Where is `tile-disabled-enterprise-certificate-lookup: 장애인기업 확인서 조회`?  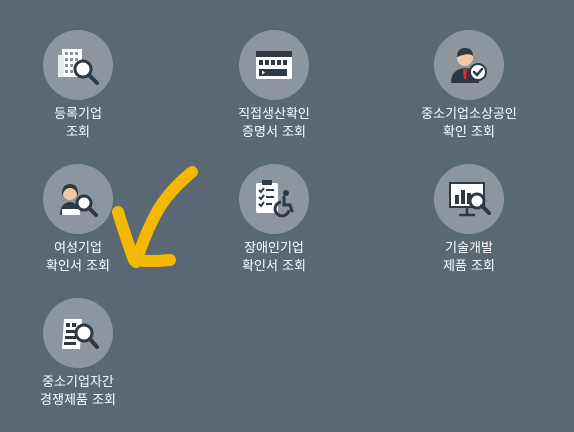 tile-disabled-enterprise-certificate-lookup: 장애인기업 확인서 조회 is located at coordinates (274, 220).